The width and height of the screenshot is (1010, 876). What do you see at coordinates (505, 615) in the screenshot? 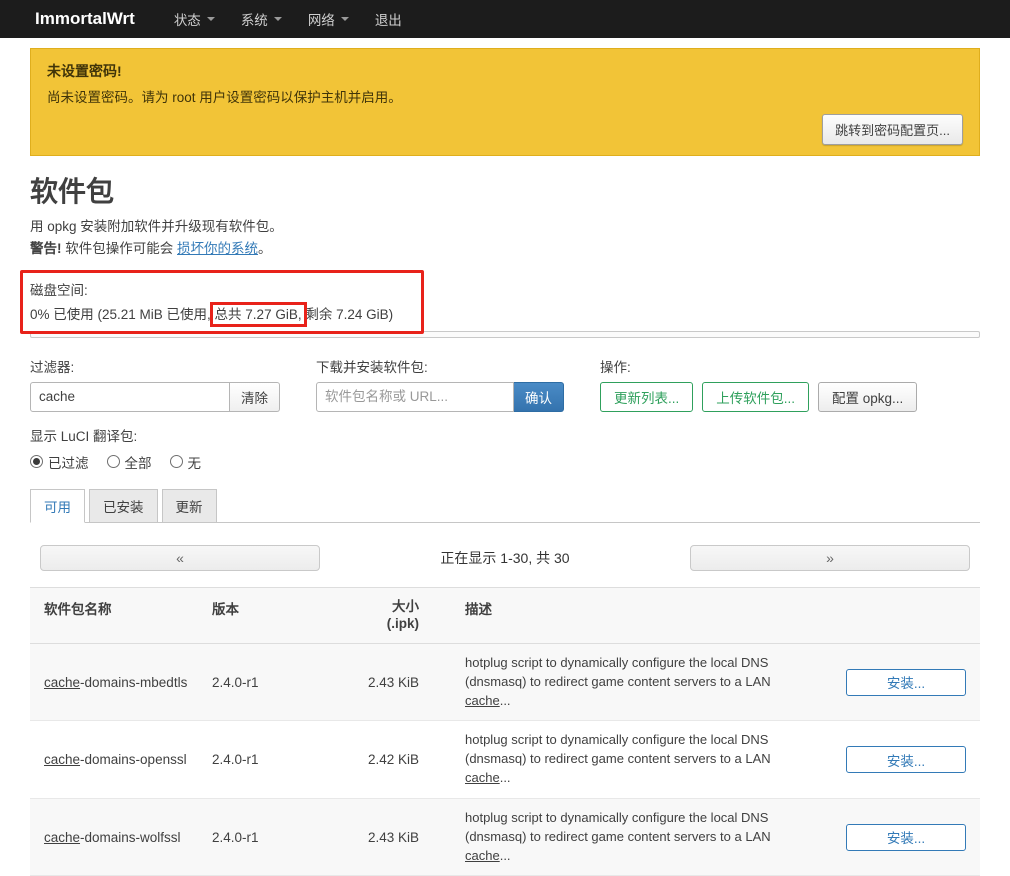
I see `table-header-row: 软件包名称 版本 大小 (.ipk) 描述` at bounding box center [505, 615].